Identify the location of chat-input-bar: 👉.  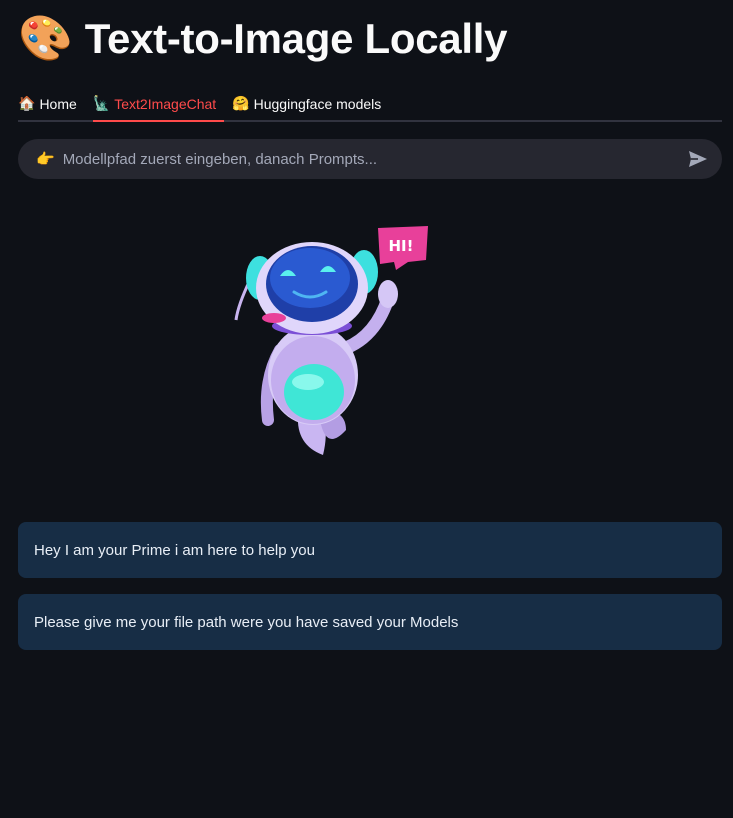
(370, 159).